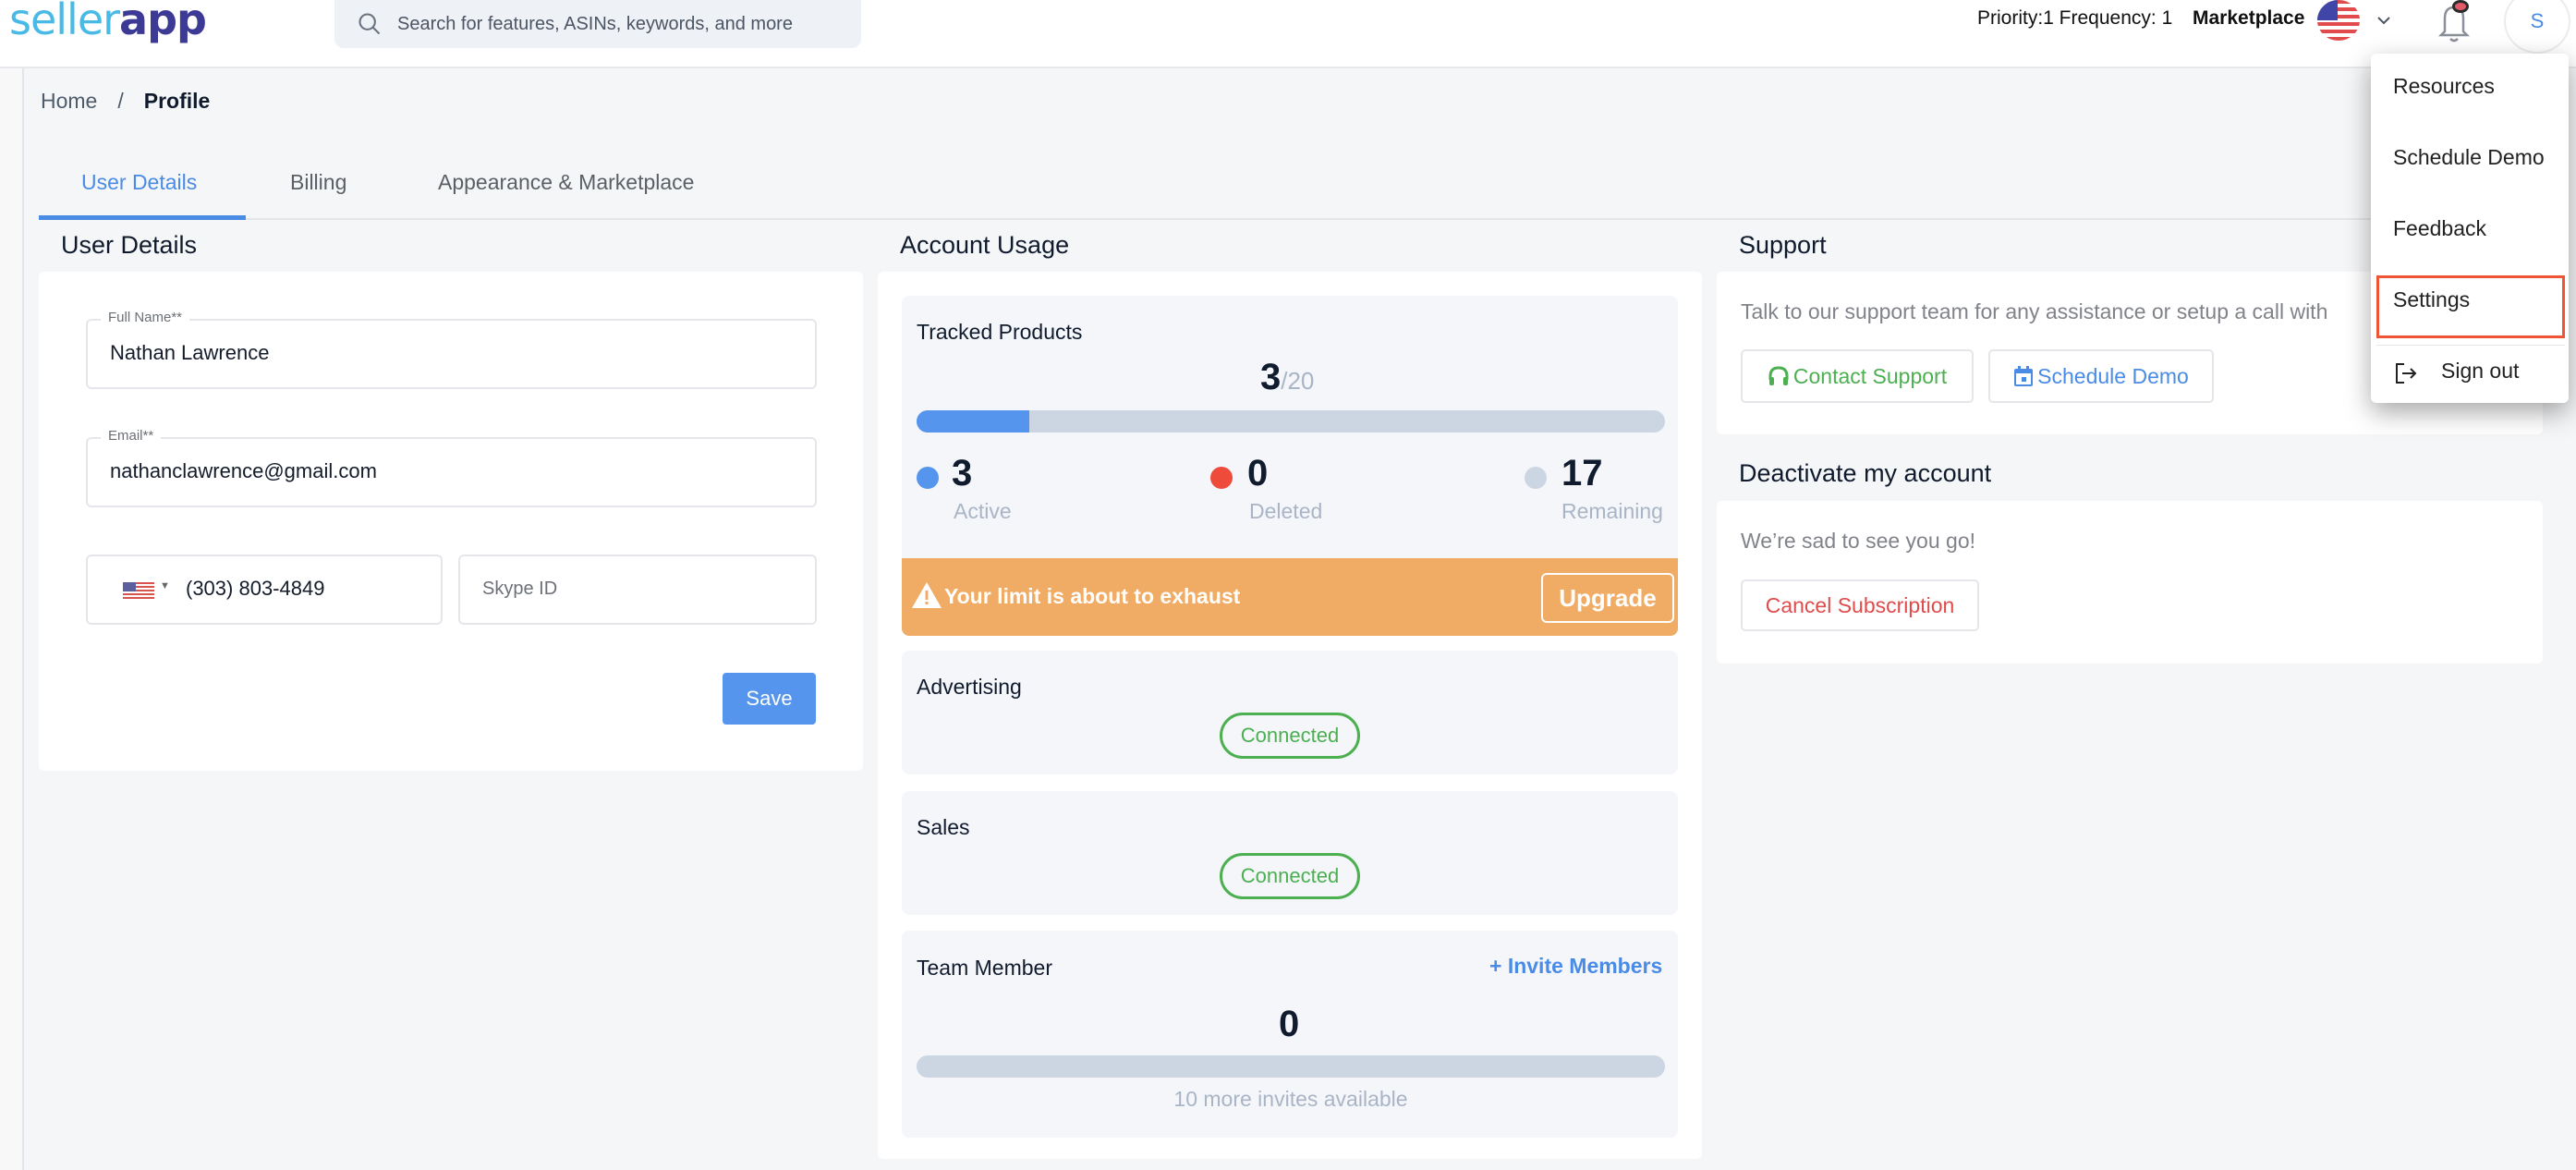 This screenshot has width=2576, height=1170. Describe the element at coordinates (2431, 299) in the screenshot. I see `menu-item-settings: Settings` at that location.